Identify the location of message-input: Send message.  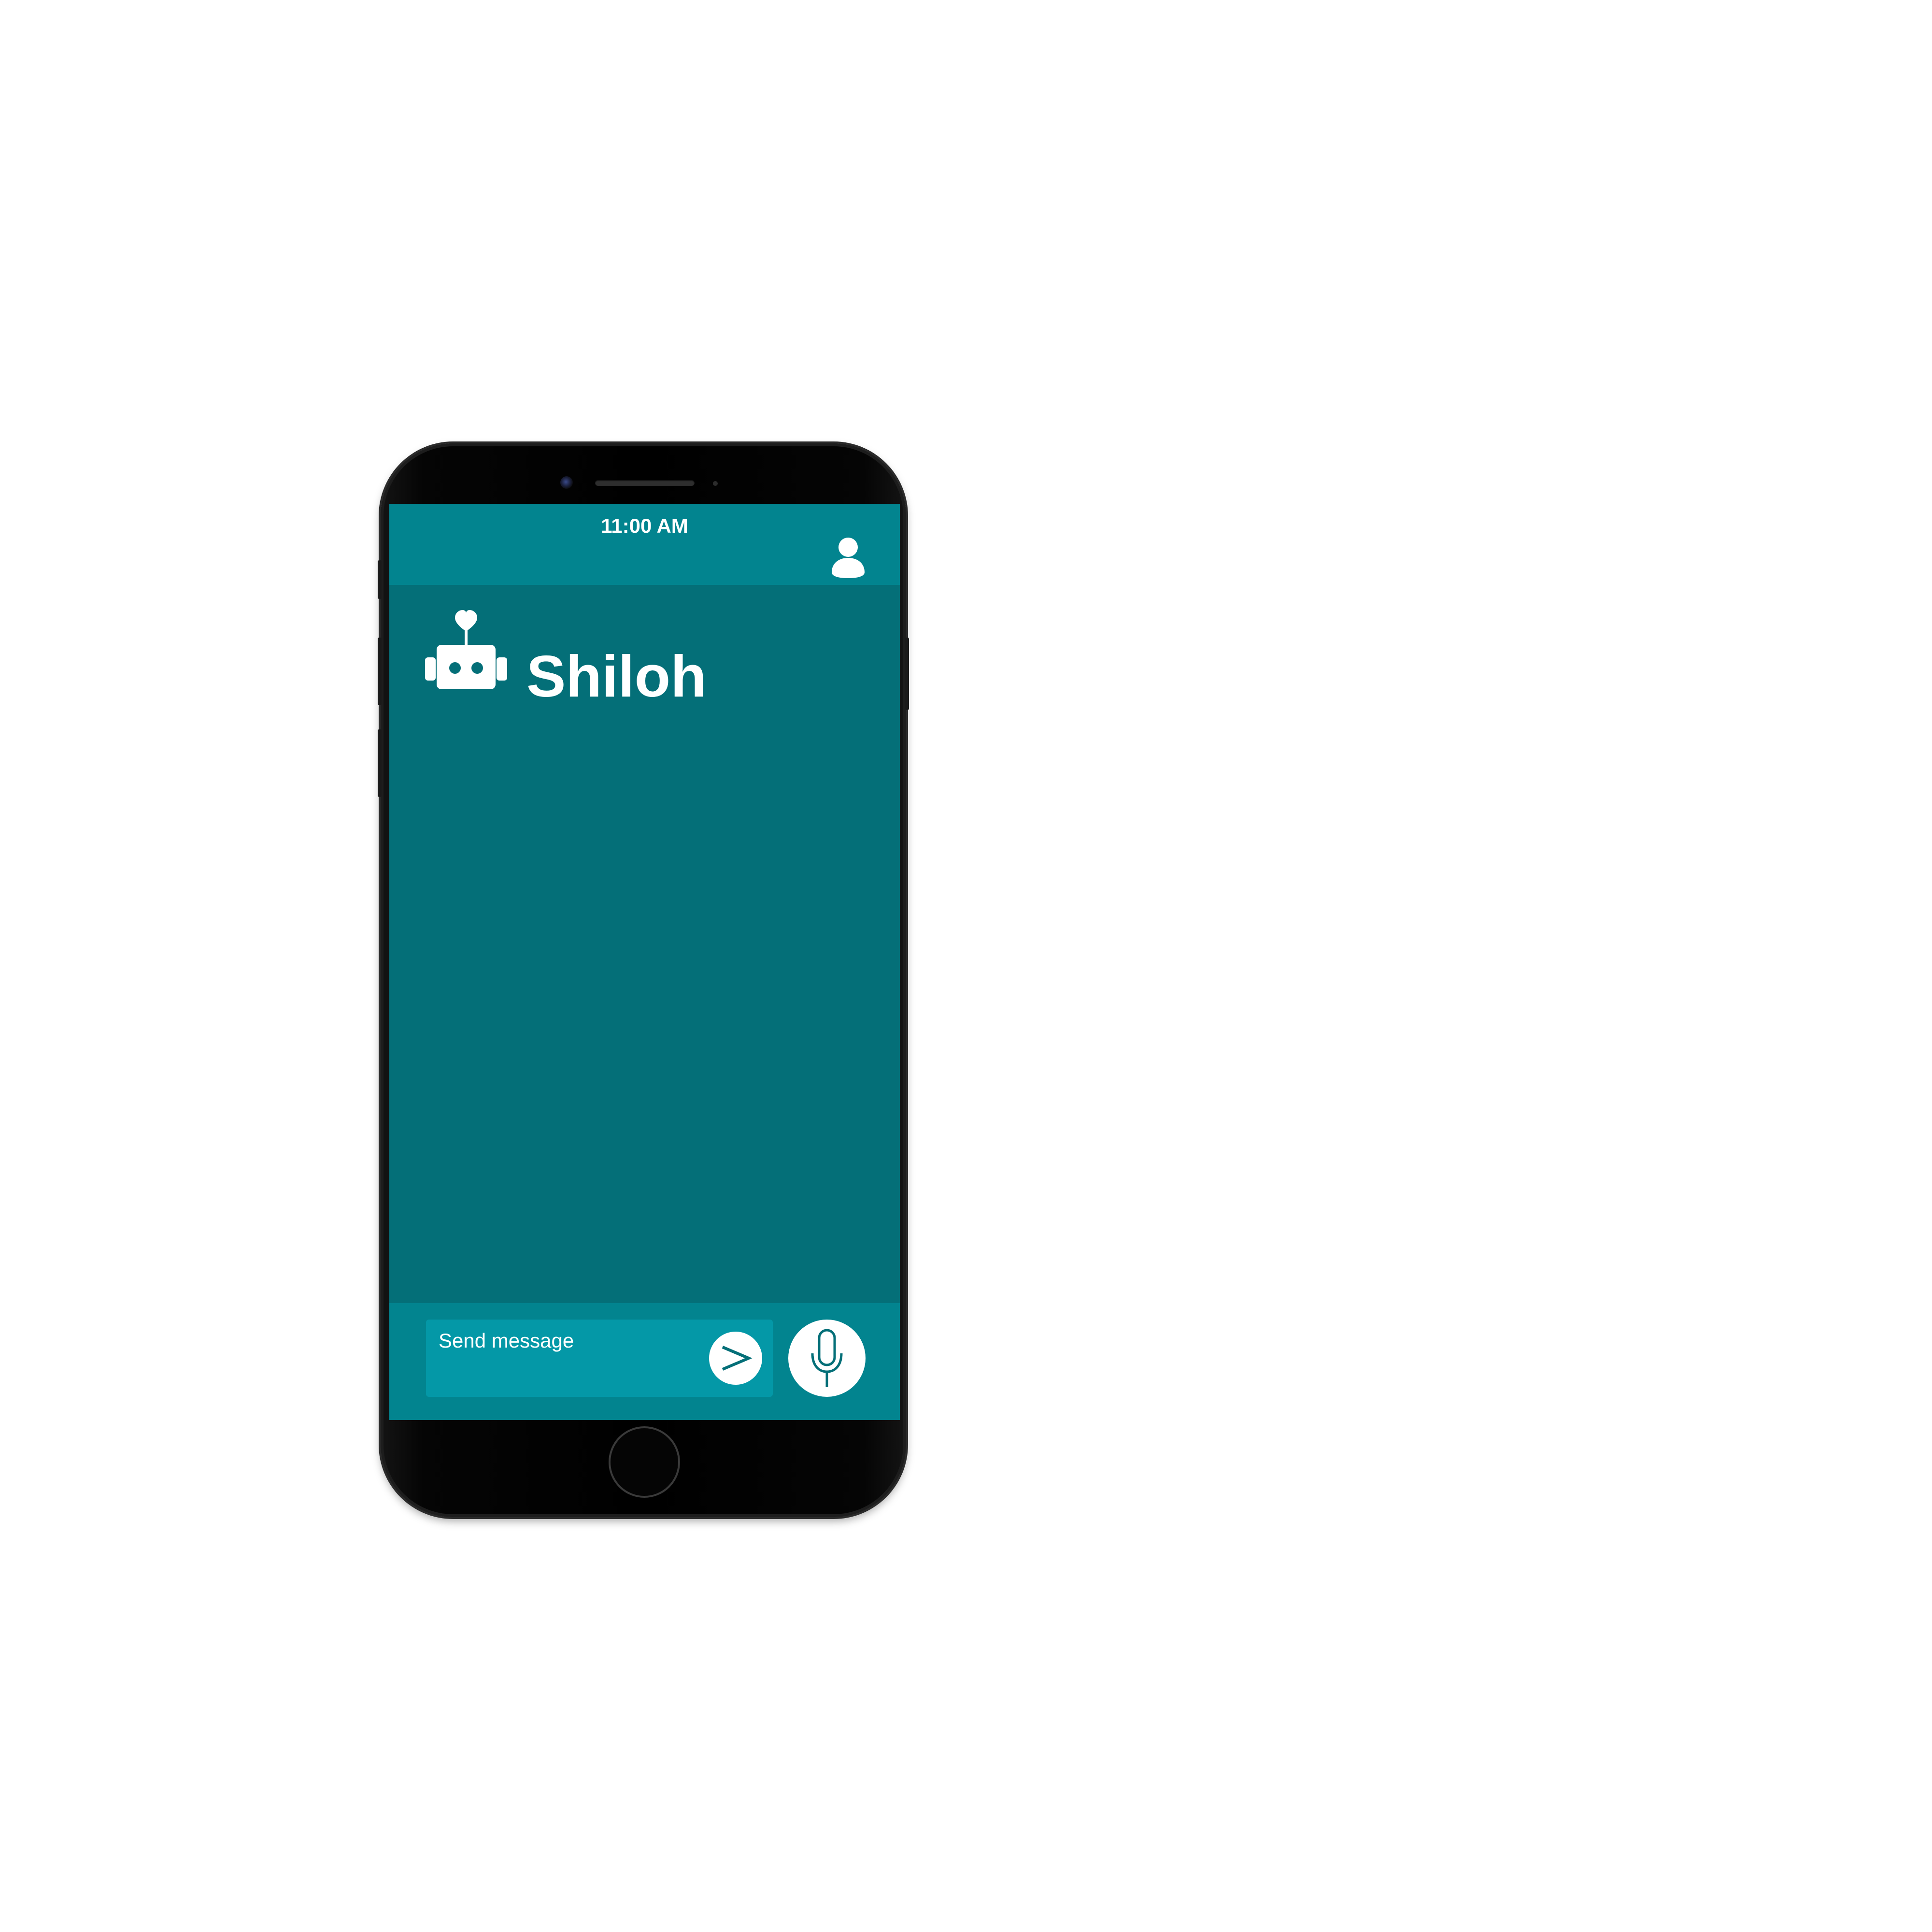
(599, 1358).